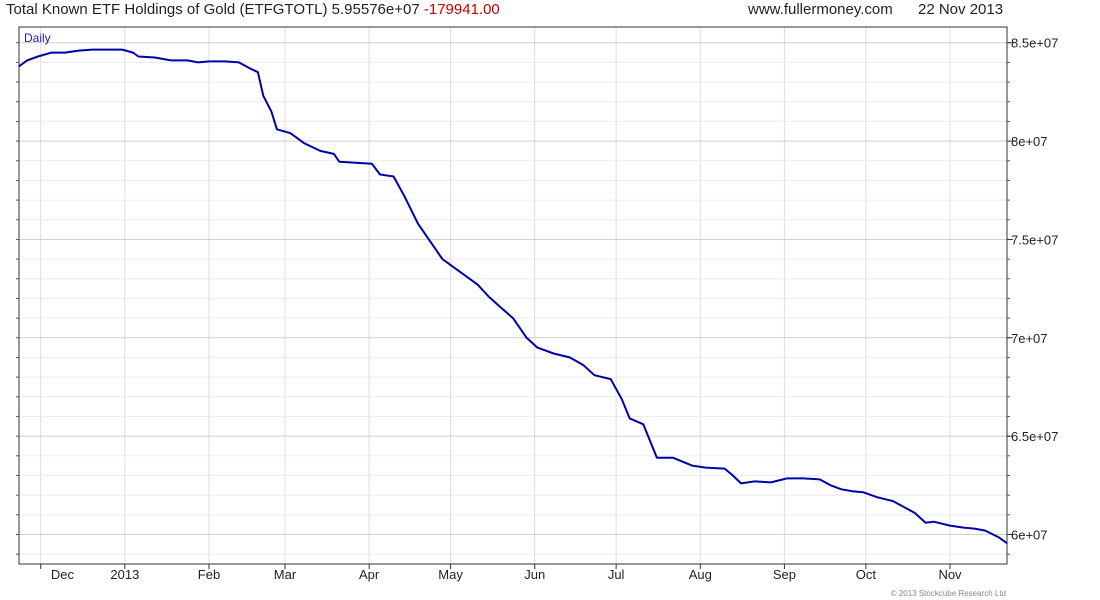 This screenshot has width=1100, height=600. I want to click on x-tick-label: May, so click(450, 574).